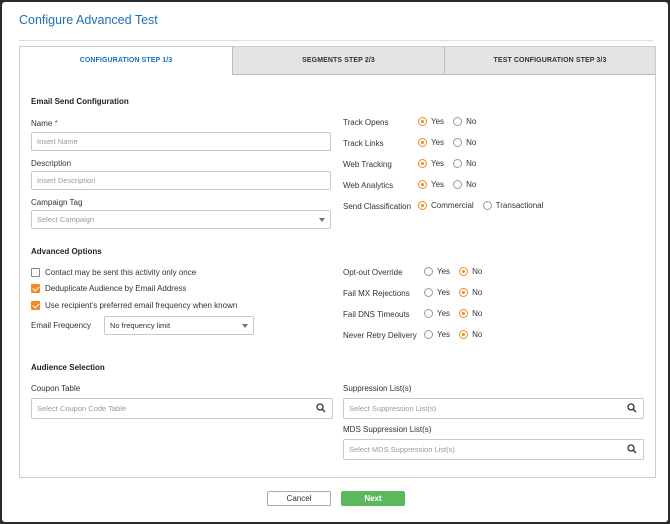  What do you see at coordinates (373, 498) in the screenshot?
I see `next-button: Next` at bounding box center [373, 498].